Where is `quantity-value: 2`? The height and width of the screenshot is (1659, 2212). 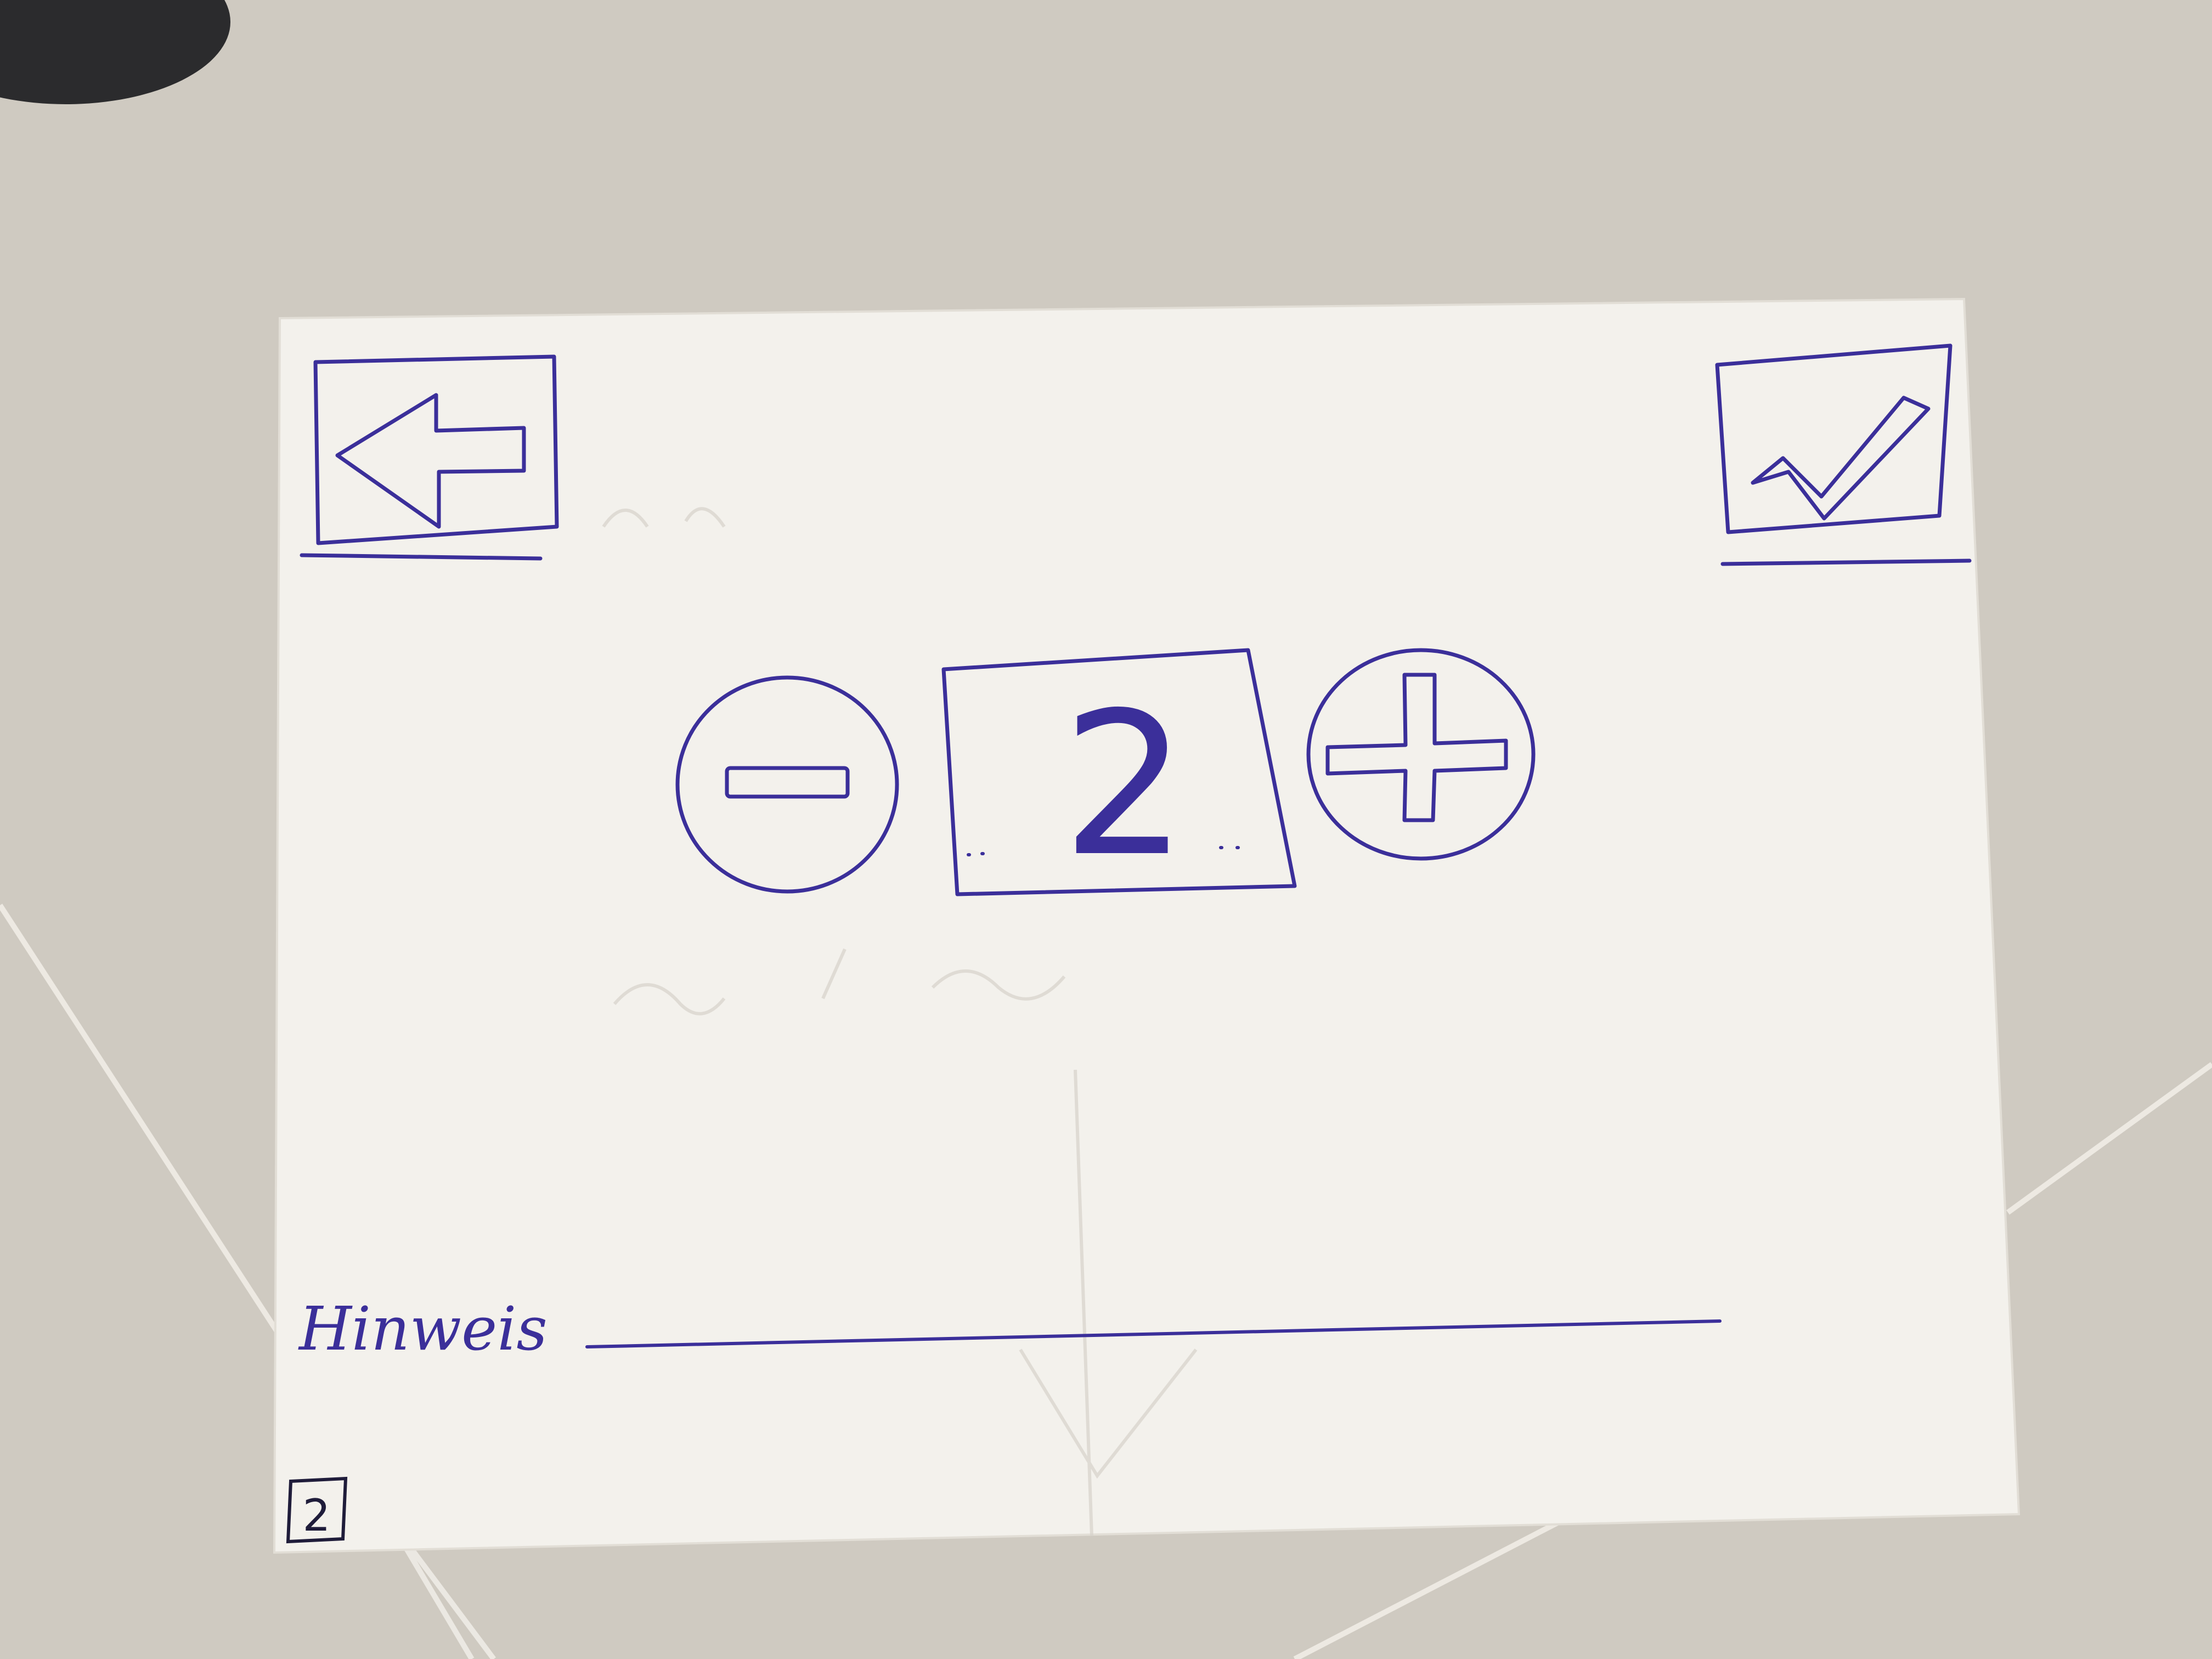
quantity-value: 2 is located at coordinates (1125, 785).